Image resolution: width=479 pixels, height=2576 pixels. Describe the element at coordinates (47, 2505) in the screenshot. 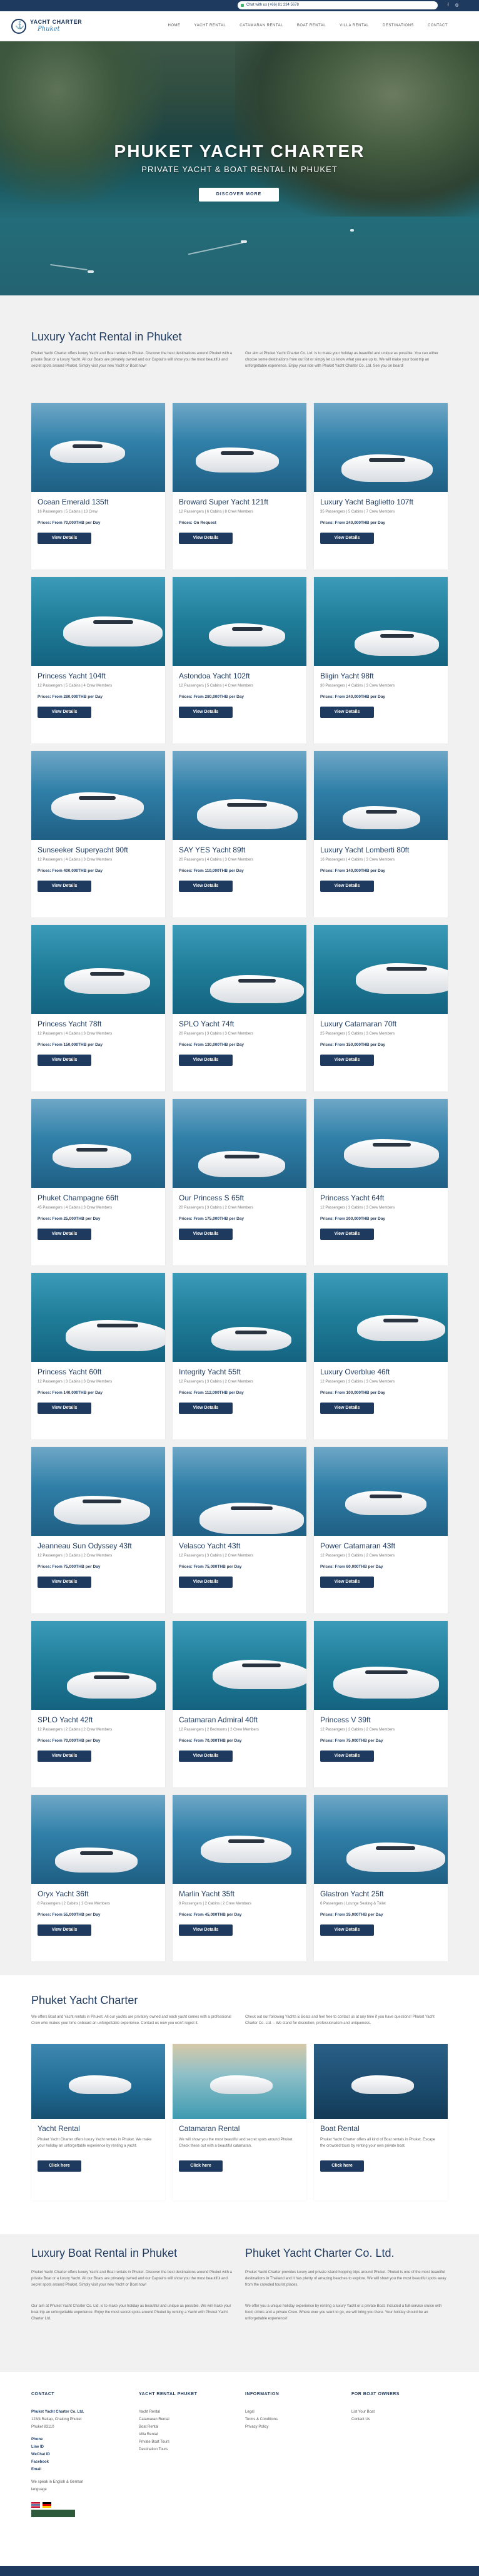

I see `german-flag-icon` at that location.